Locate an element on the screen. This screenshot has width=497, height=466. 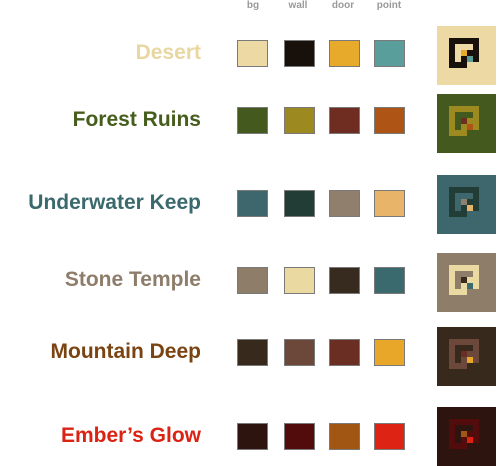
swatch-forest-ruins-bg is located at coordinates (252, 120).